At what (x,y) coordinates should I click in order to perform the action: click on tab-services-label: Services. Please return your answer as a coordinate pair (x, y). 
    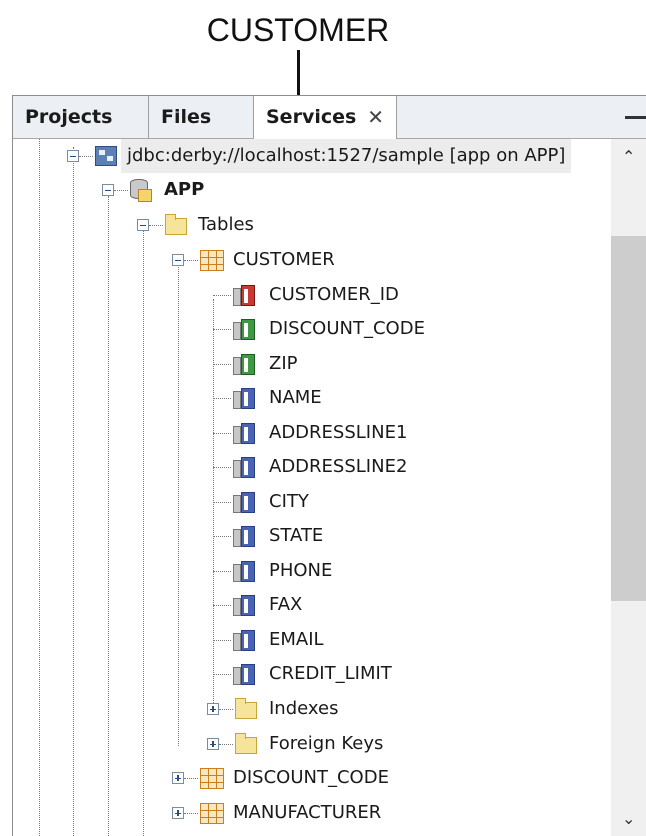
    Looking at the image, I should click on (311, 117).